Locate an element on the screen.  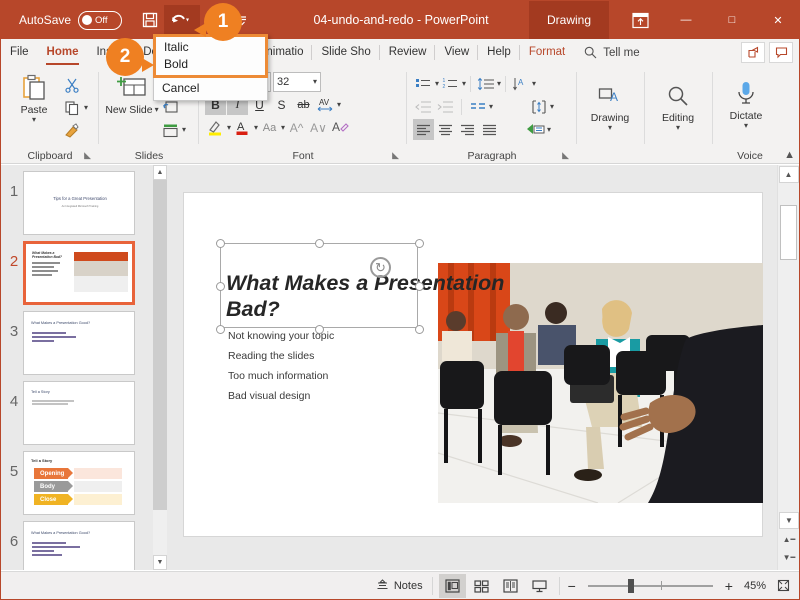
clipboard-dialog-launcher: ◣ is located at coordinates (87, 155).